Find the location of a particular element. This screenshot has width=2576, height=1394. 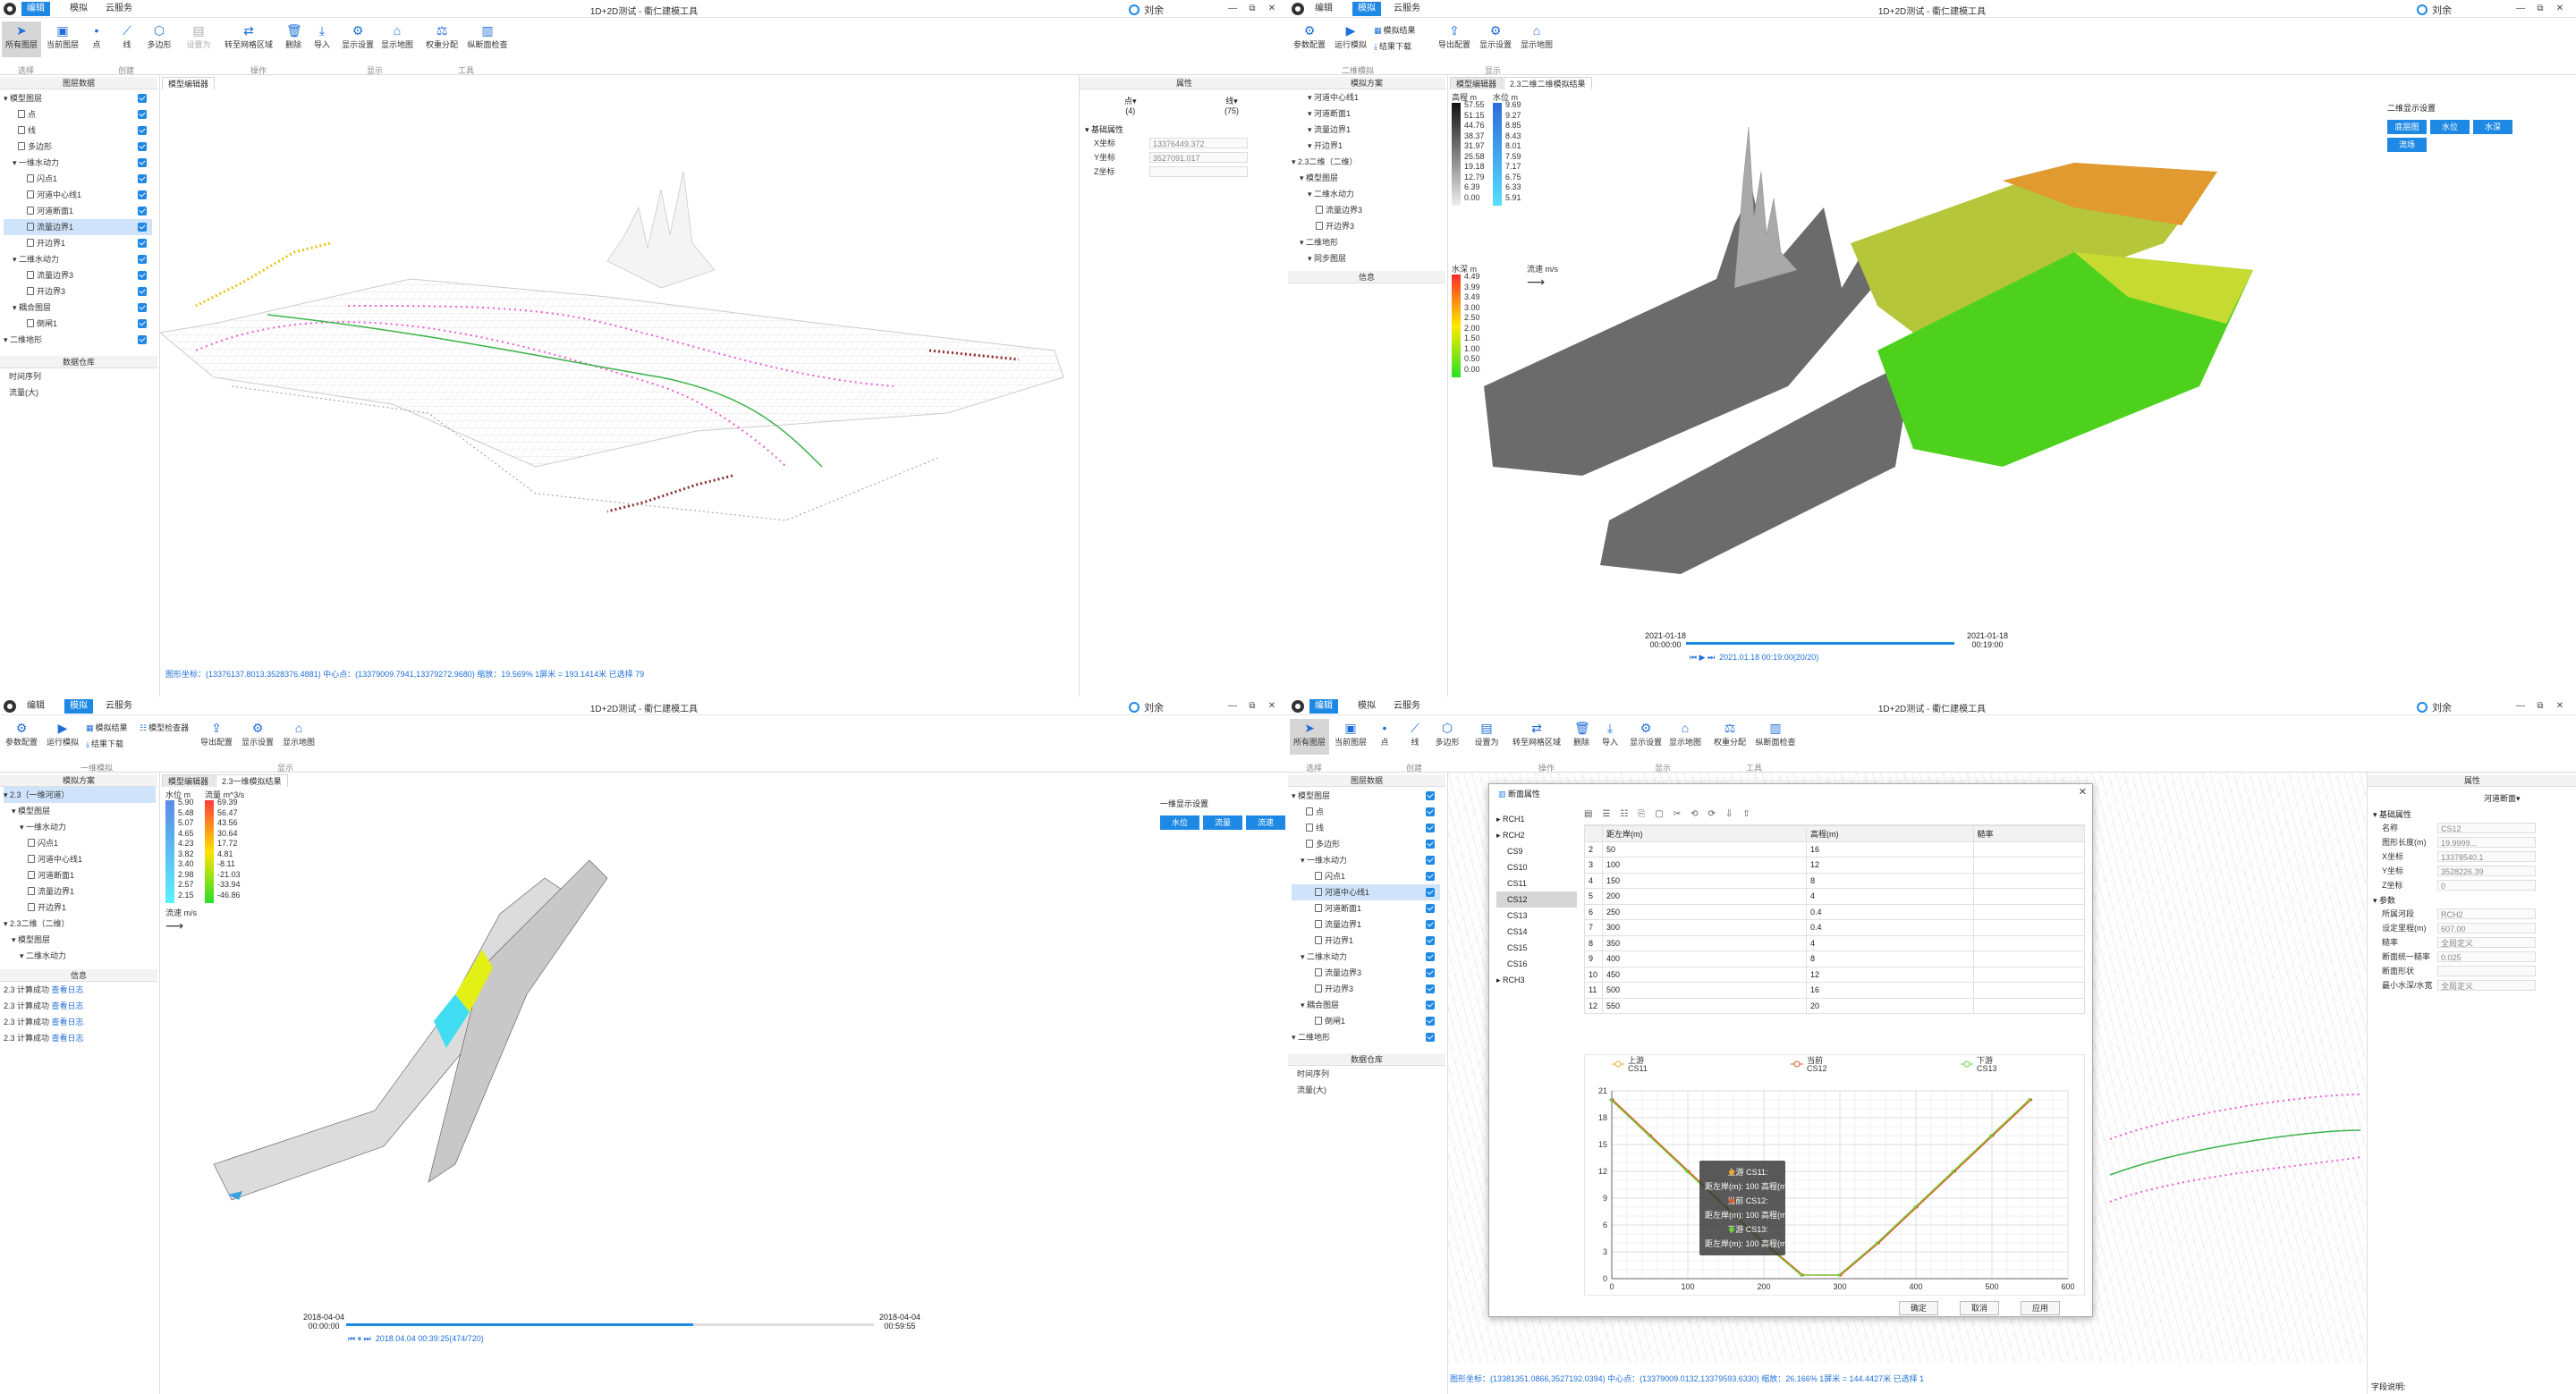

prop-value: RCH2 is located at coordinates (2486, 913).